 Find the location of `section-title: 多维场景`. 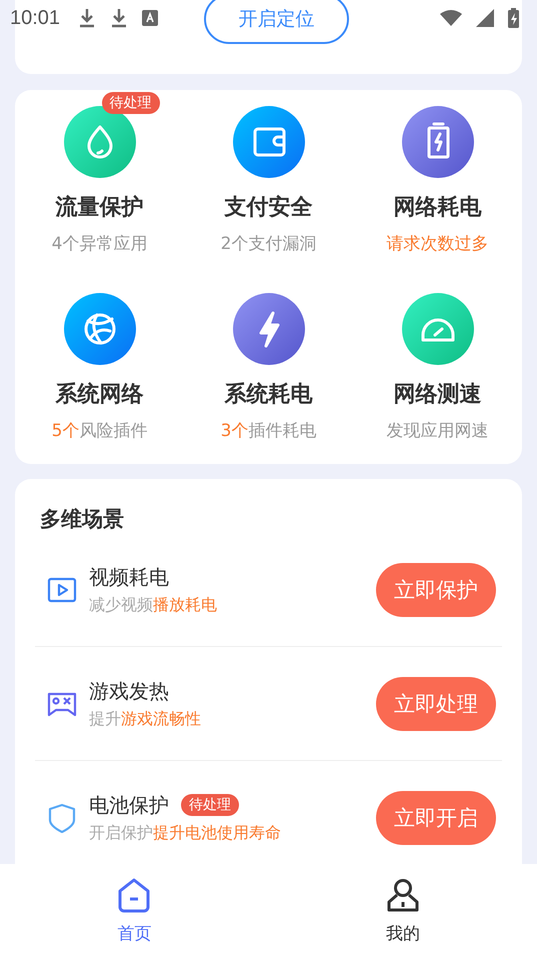

section-title: 多维场景 is located at coordinates (82, 519).